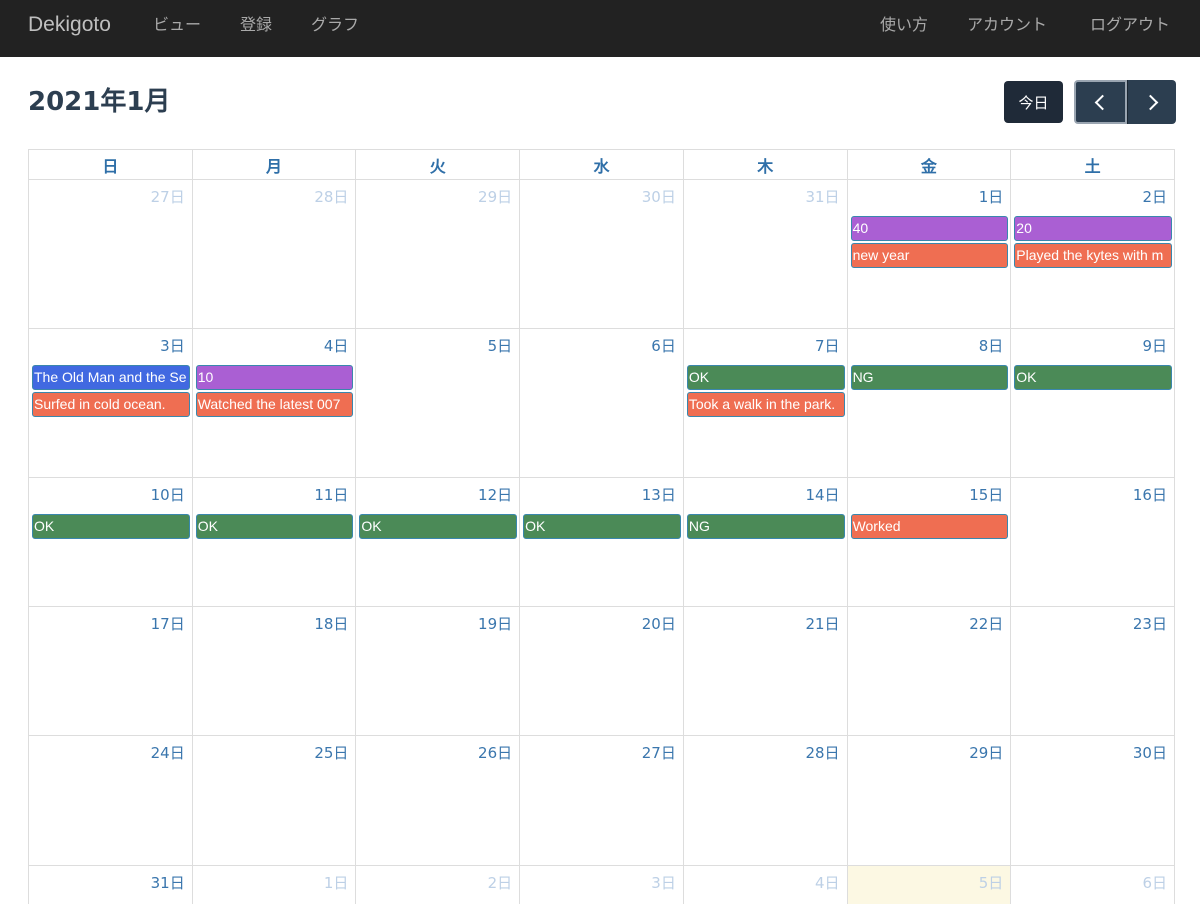 The image size is (1200, 904). Describe the element at coordinates (274, 377) in the screenshot. I see `calendar-event: 10` at that location.